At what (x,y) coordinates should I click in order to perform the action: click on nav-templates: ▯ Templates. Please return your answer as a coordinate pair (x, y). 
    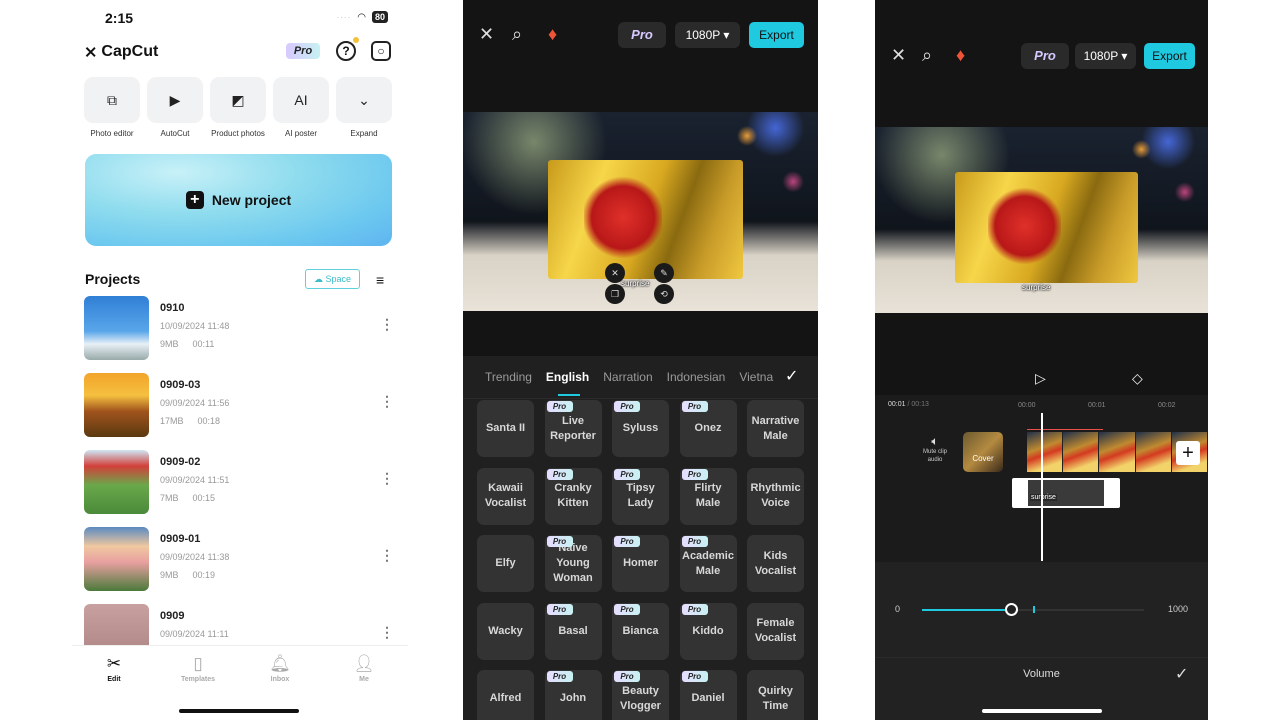
    Looking at the image, I should click on (198, 668).